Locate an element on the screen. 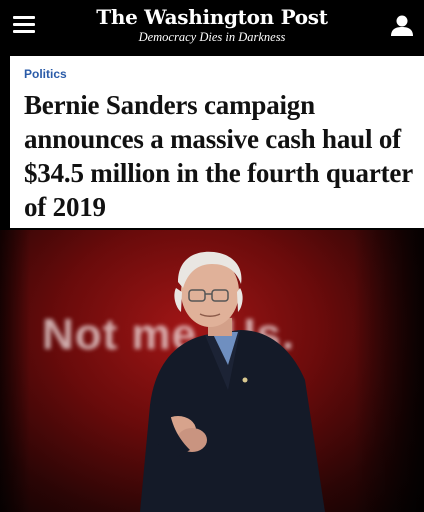 This screenshot has height=512, width=424. site-logo: The Washington Post is located at coordinates (212, 17).